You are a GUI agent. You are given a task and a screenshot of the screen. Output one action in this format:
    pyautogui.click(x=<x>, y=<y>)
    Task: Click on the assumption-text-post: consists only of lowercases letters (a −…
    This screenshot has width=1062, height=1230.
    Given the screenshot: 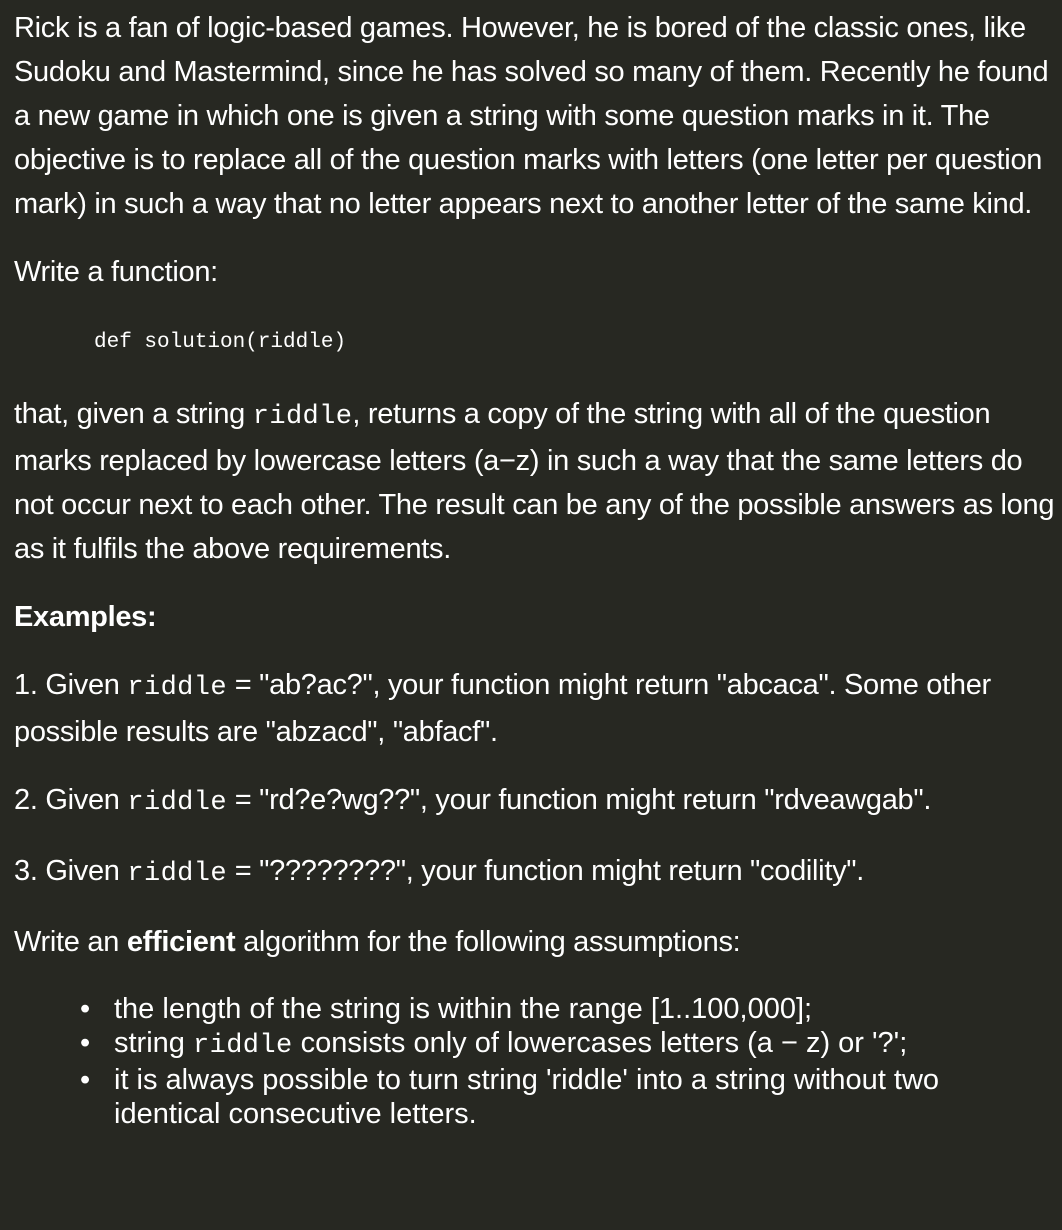 What is the action you would take?
    pyautogui.click(x=600, y=1043)
    